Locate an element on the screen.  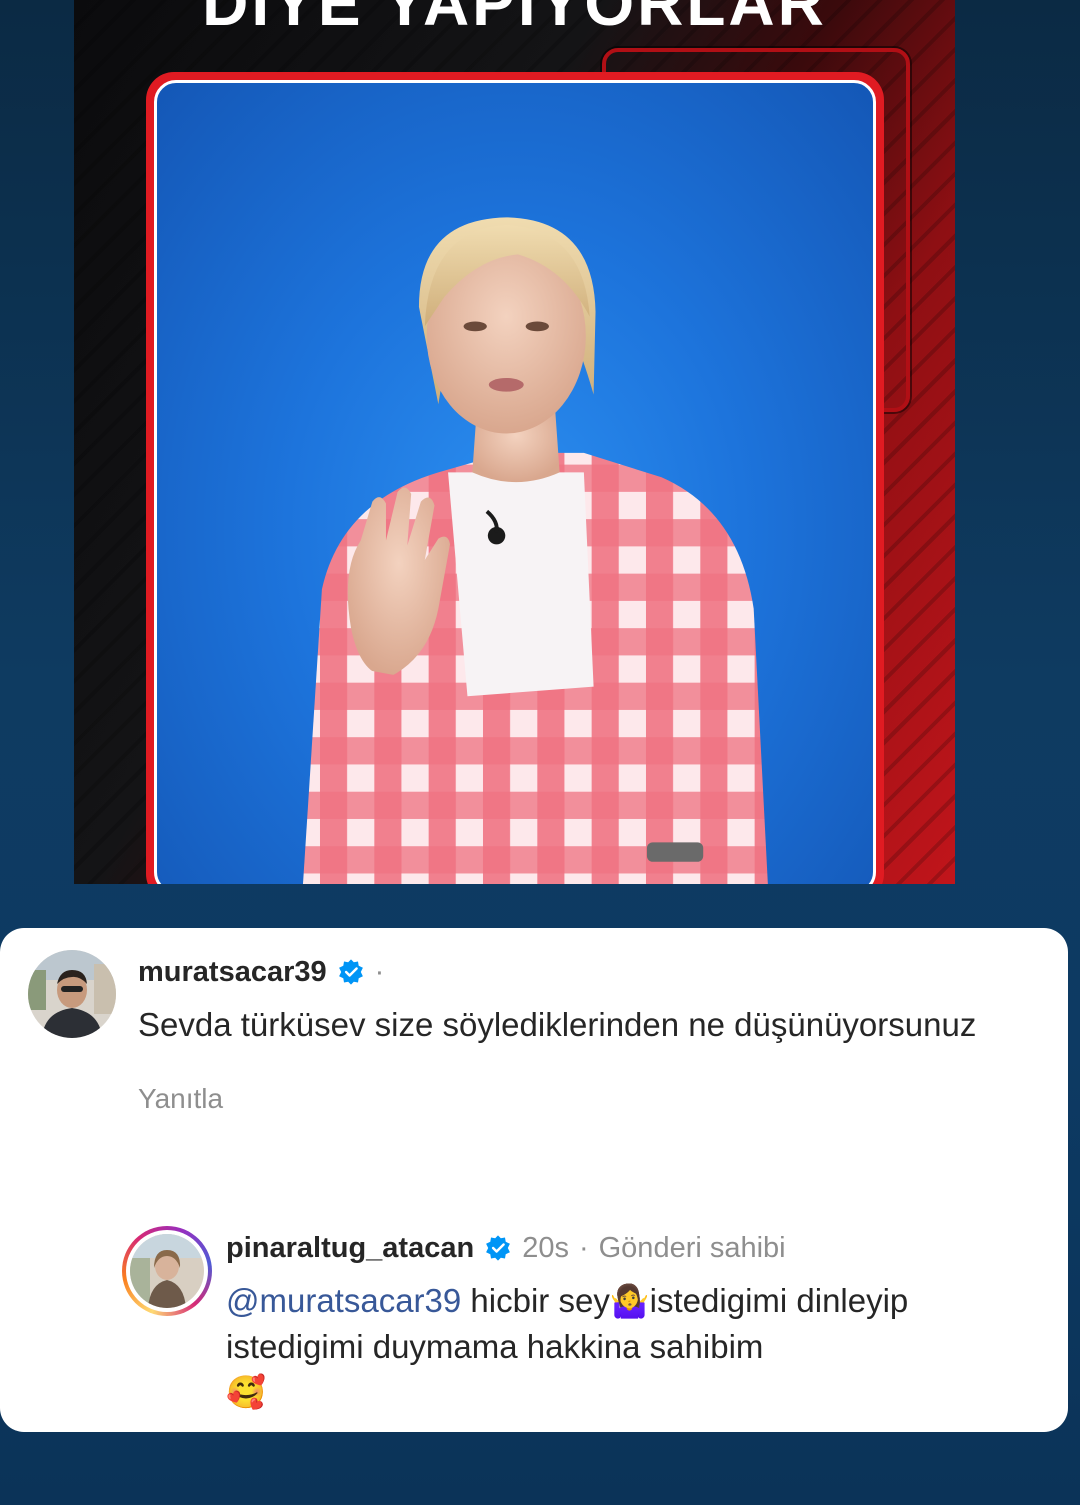
comment-meta: pinaraltug_atacan 20s · Gönderi sahibi is located at coordinates (634, 1248).